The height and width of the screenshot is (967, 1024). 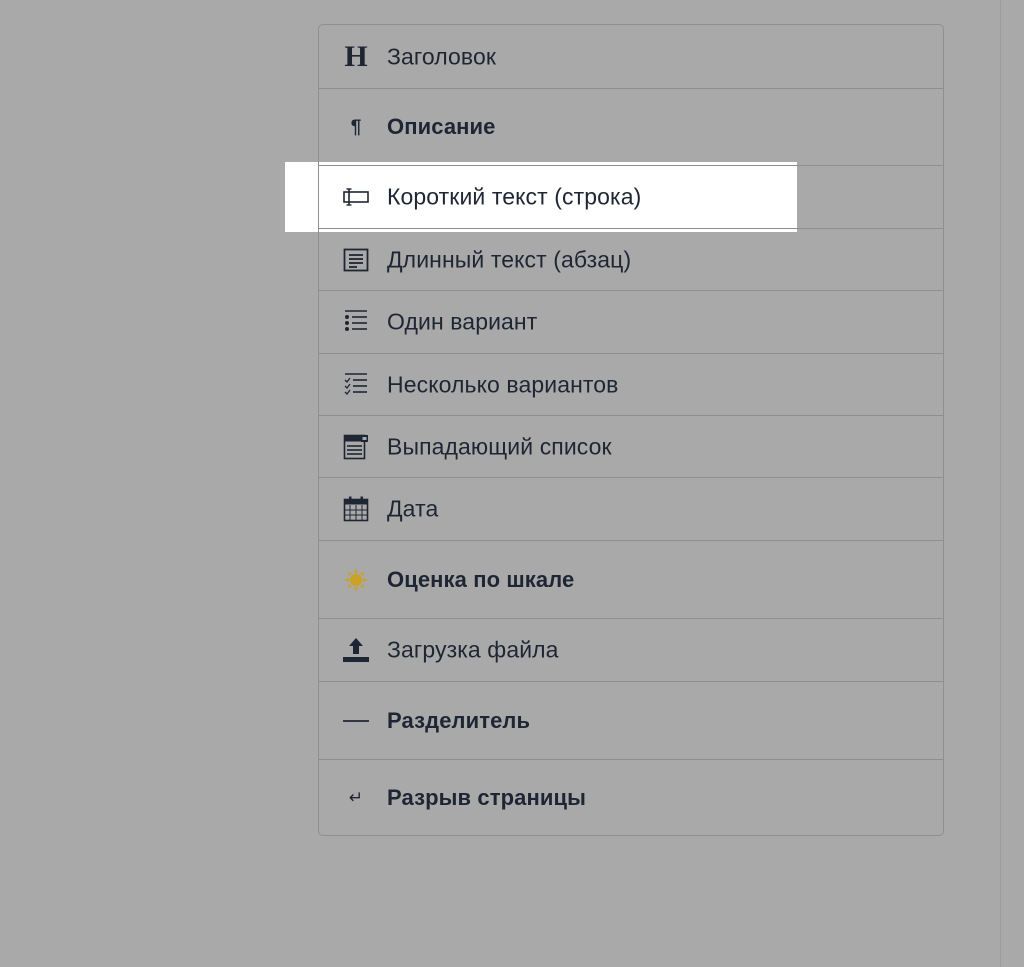 I want to click on divider-line-icon, so click(x=356, y=721).